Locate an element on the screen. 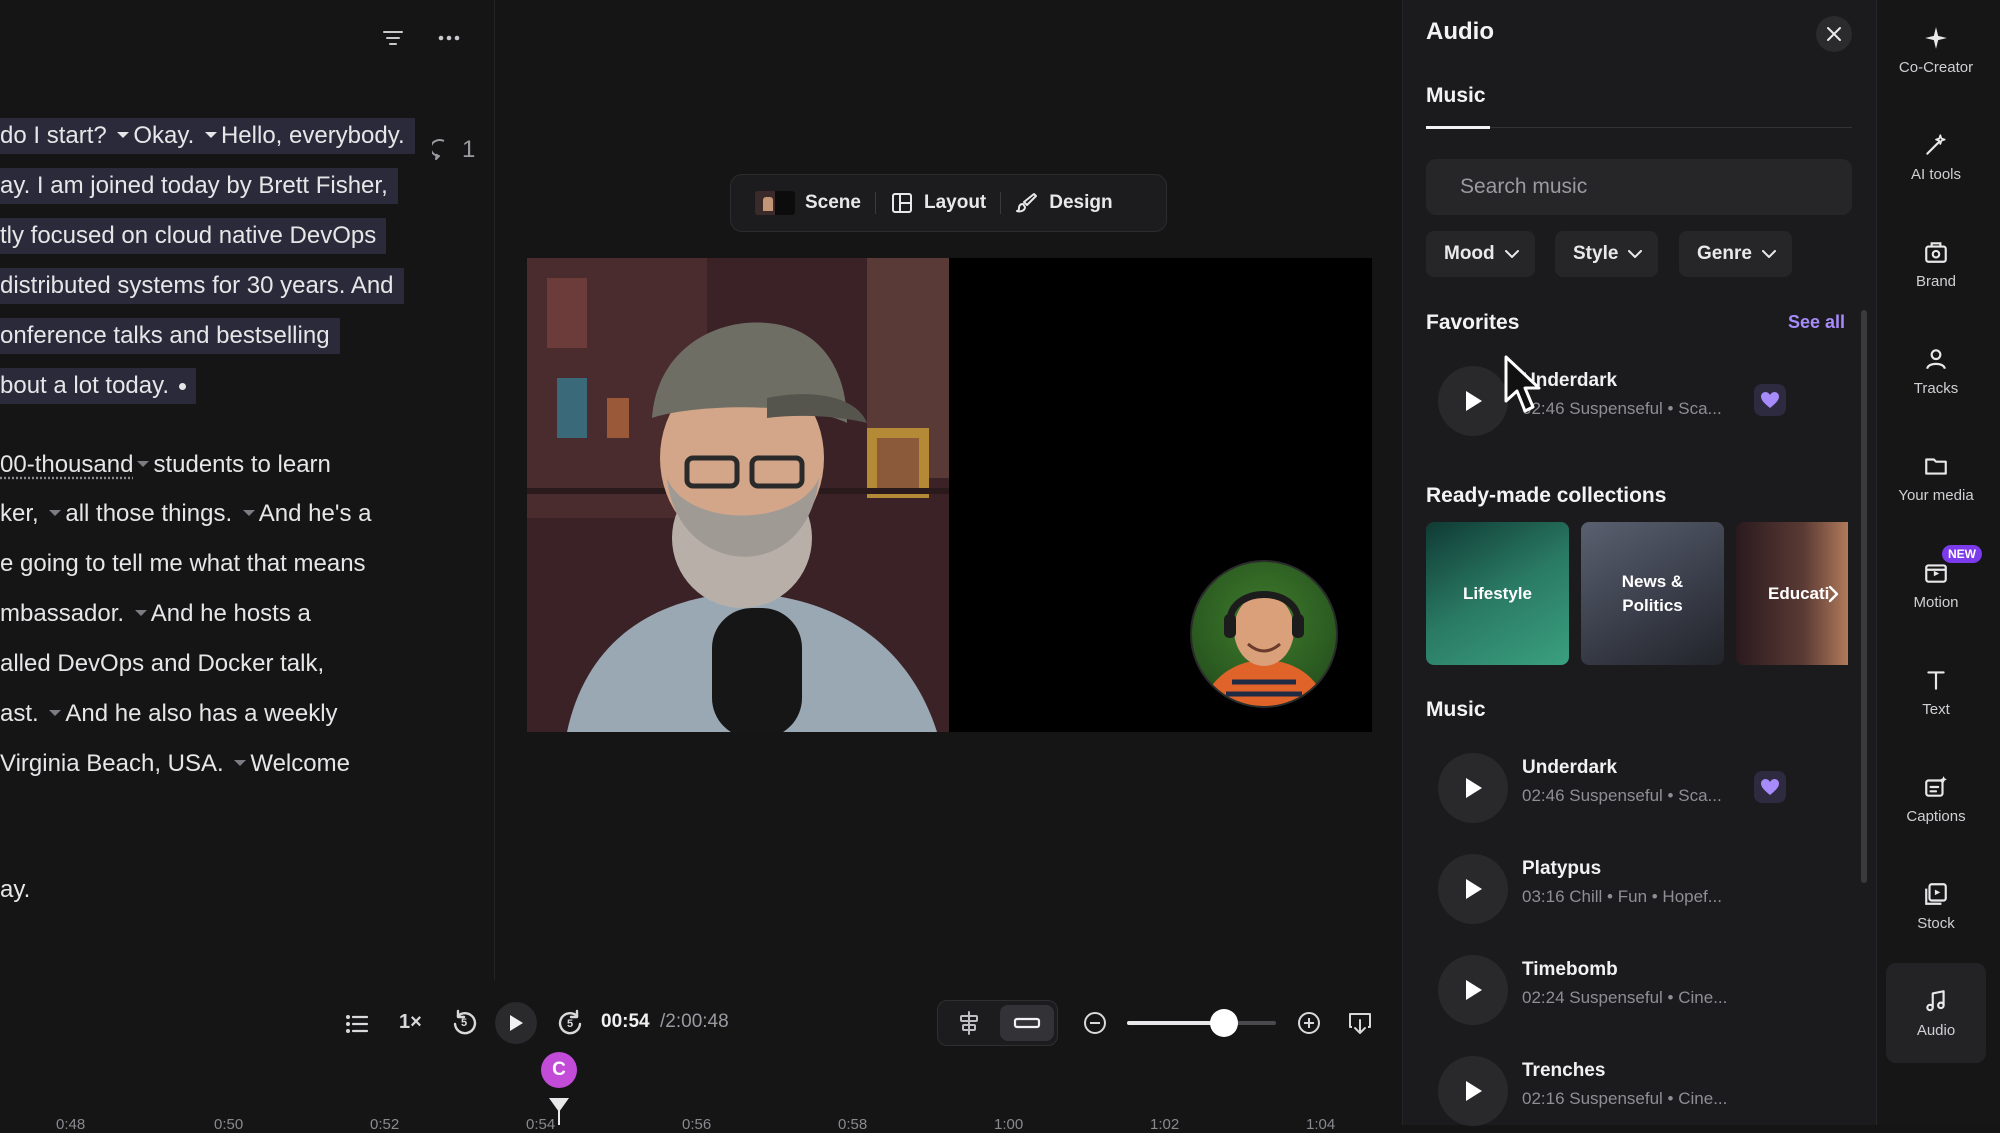  transcript-line: ay. I am joined today by Brett Fisher, is located at coordinates (199, 186).